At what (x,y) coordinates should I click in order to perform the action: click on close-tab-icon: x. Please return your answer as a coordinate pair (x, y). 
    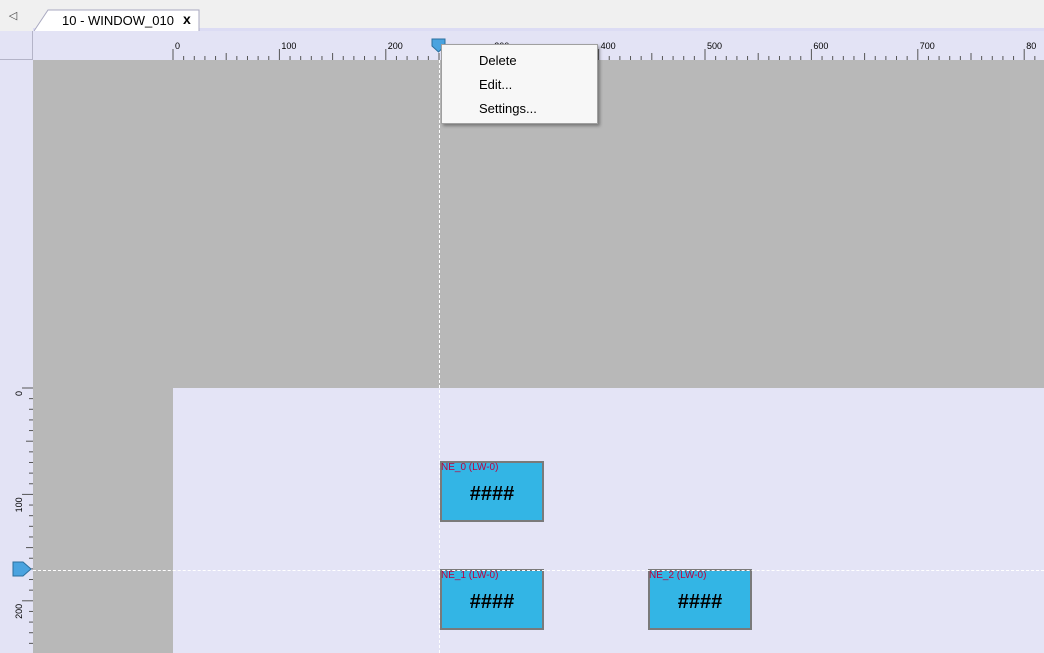
    Looking at the image, I should click on (187, 19).